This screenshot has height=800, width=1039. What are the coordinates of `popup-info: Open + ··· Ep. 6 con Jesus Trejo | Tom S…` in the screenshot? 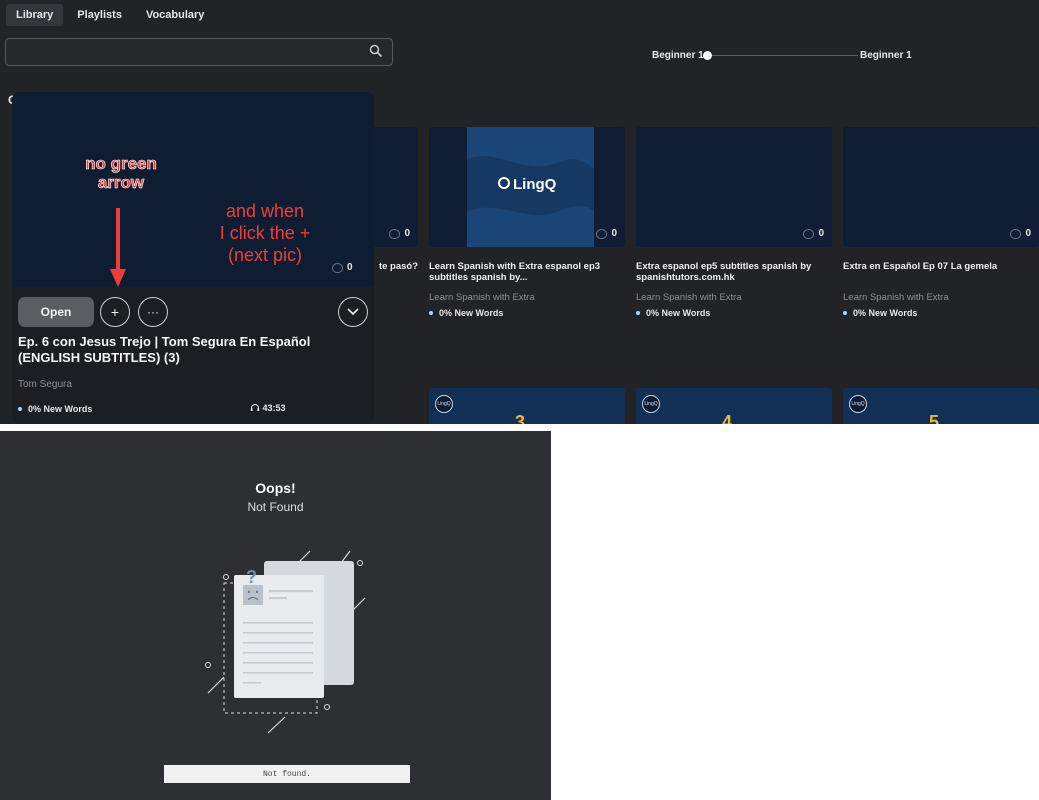 It's located at (193, 355).